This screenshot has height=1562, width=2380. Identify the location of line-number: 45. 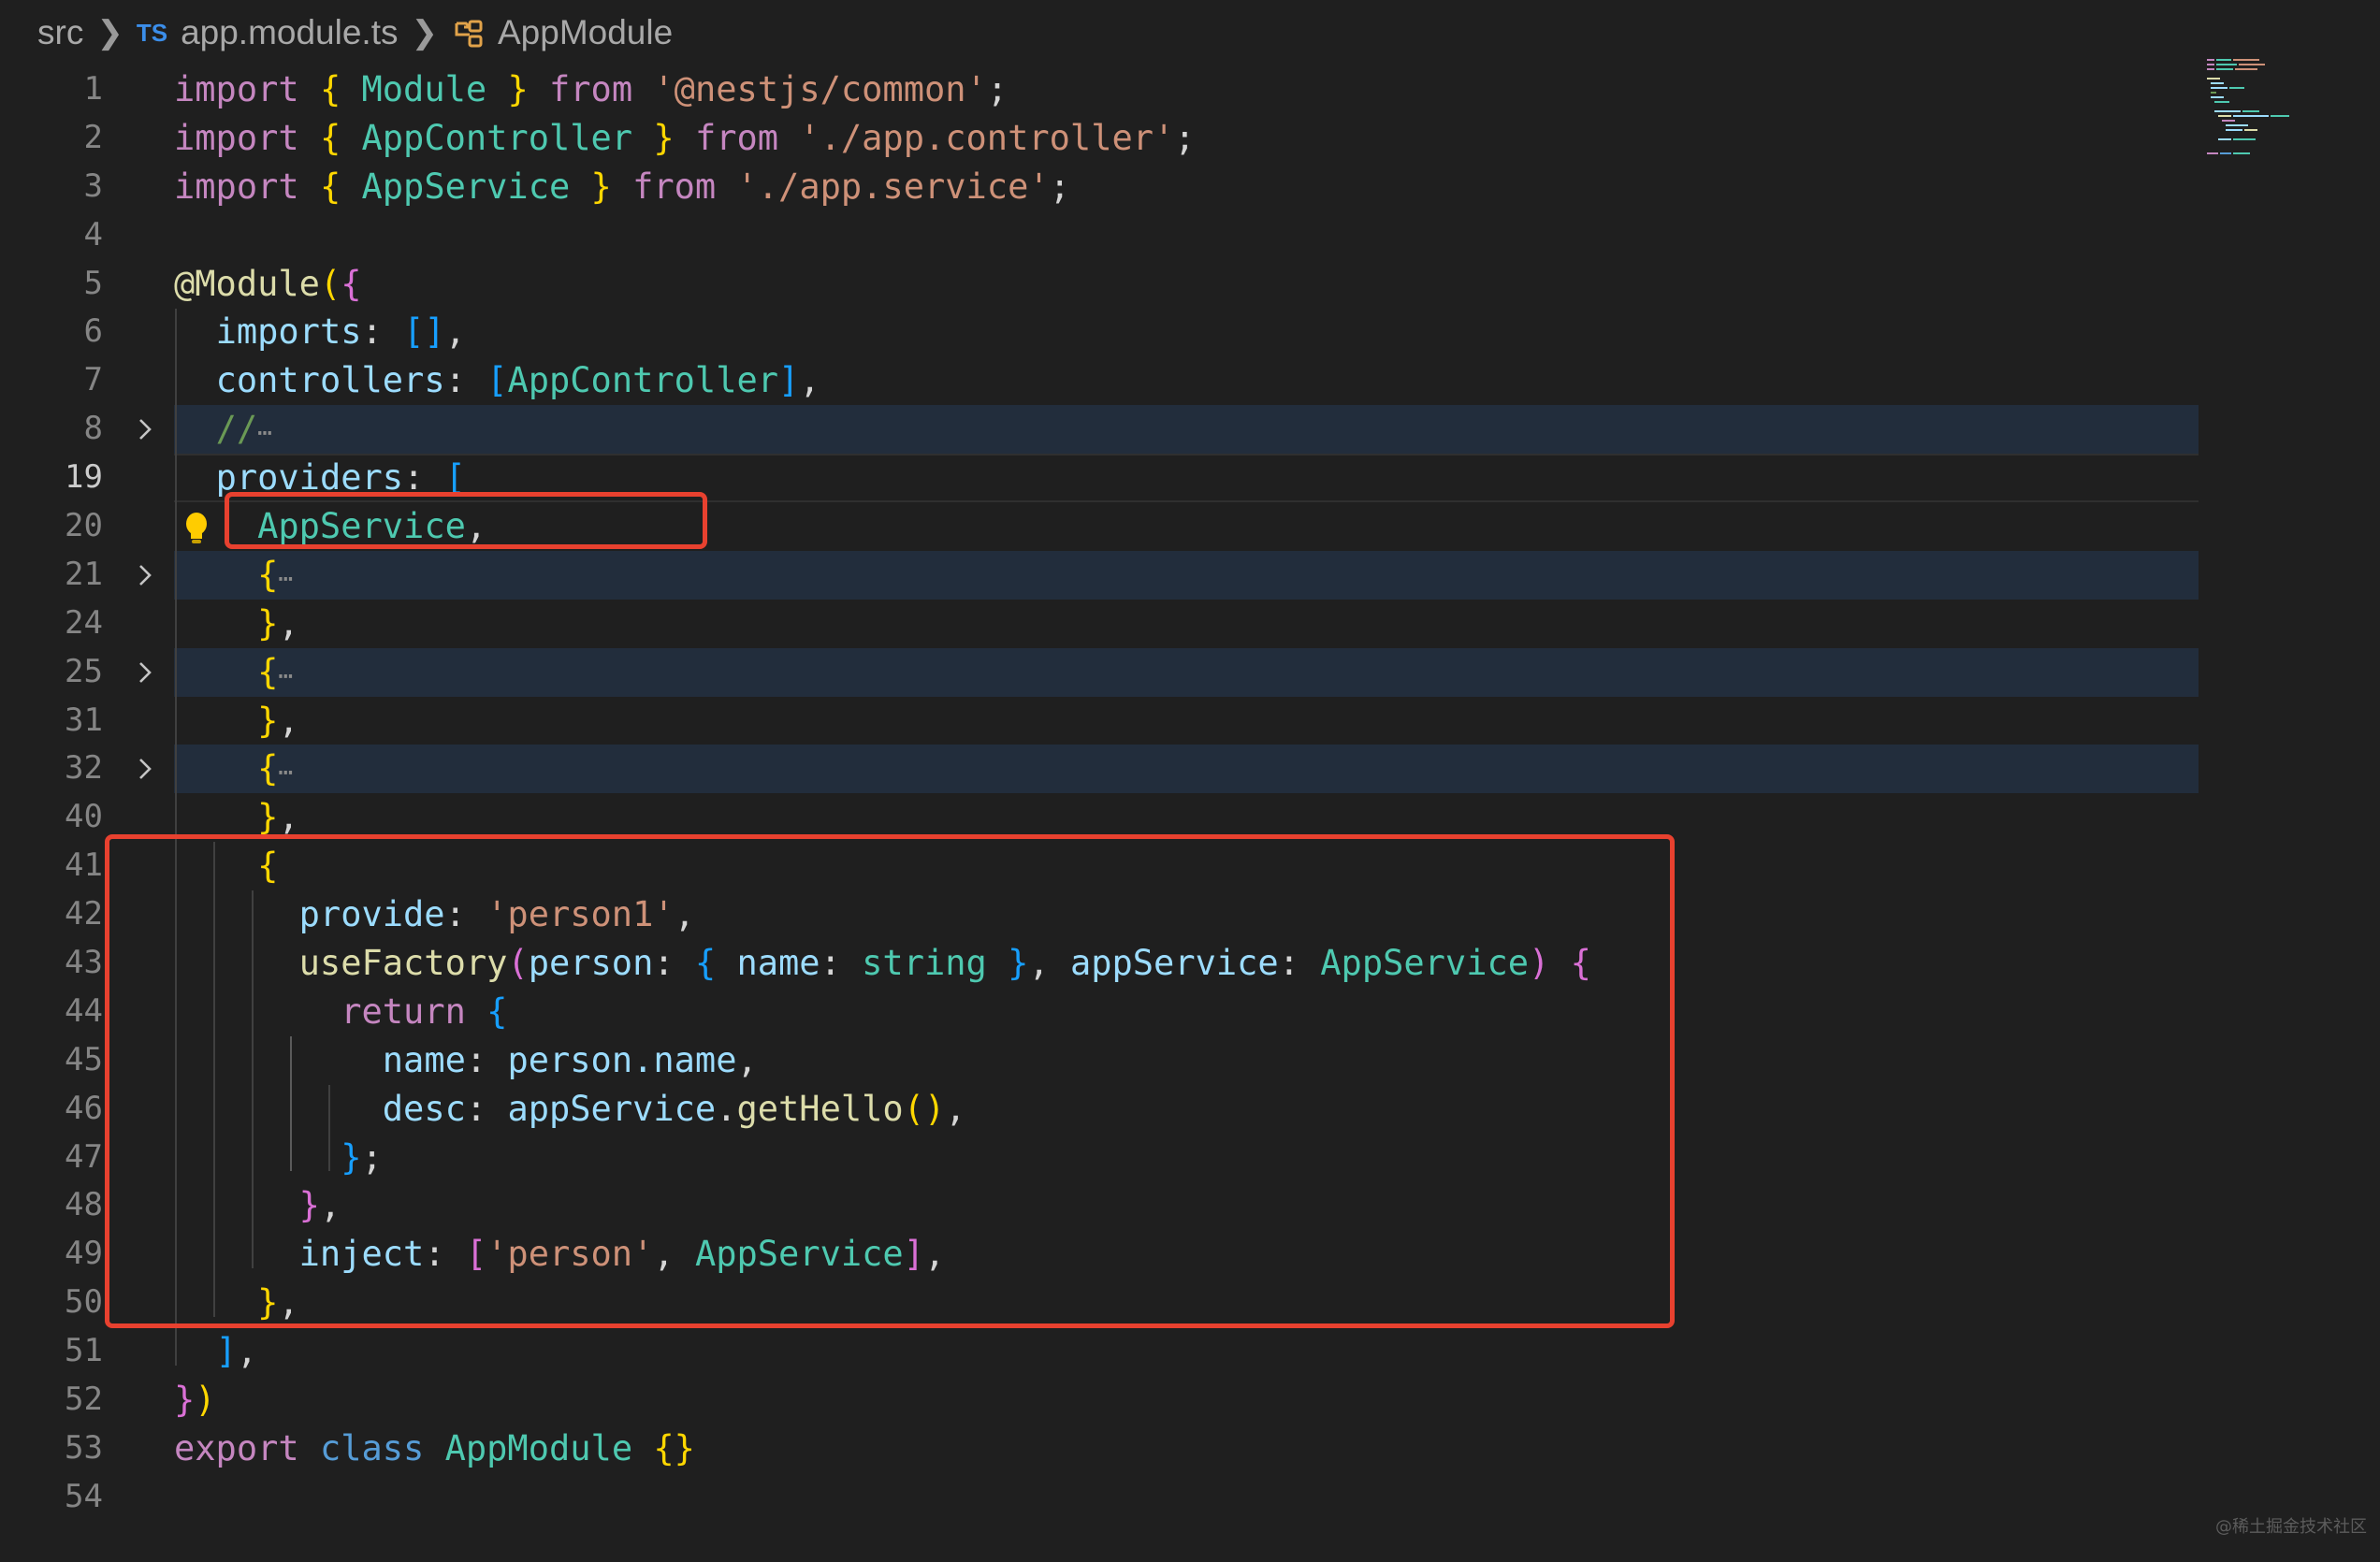
(84, 1059).